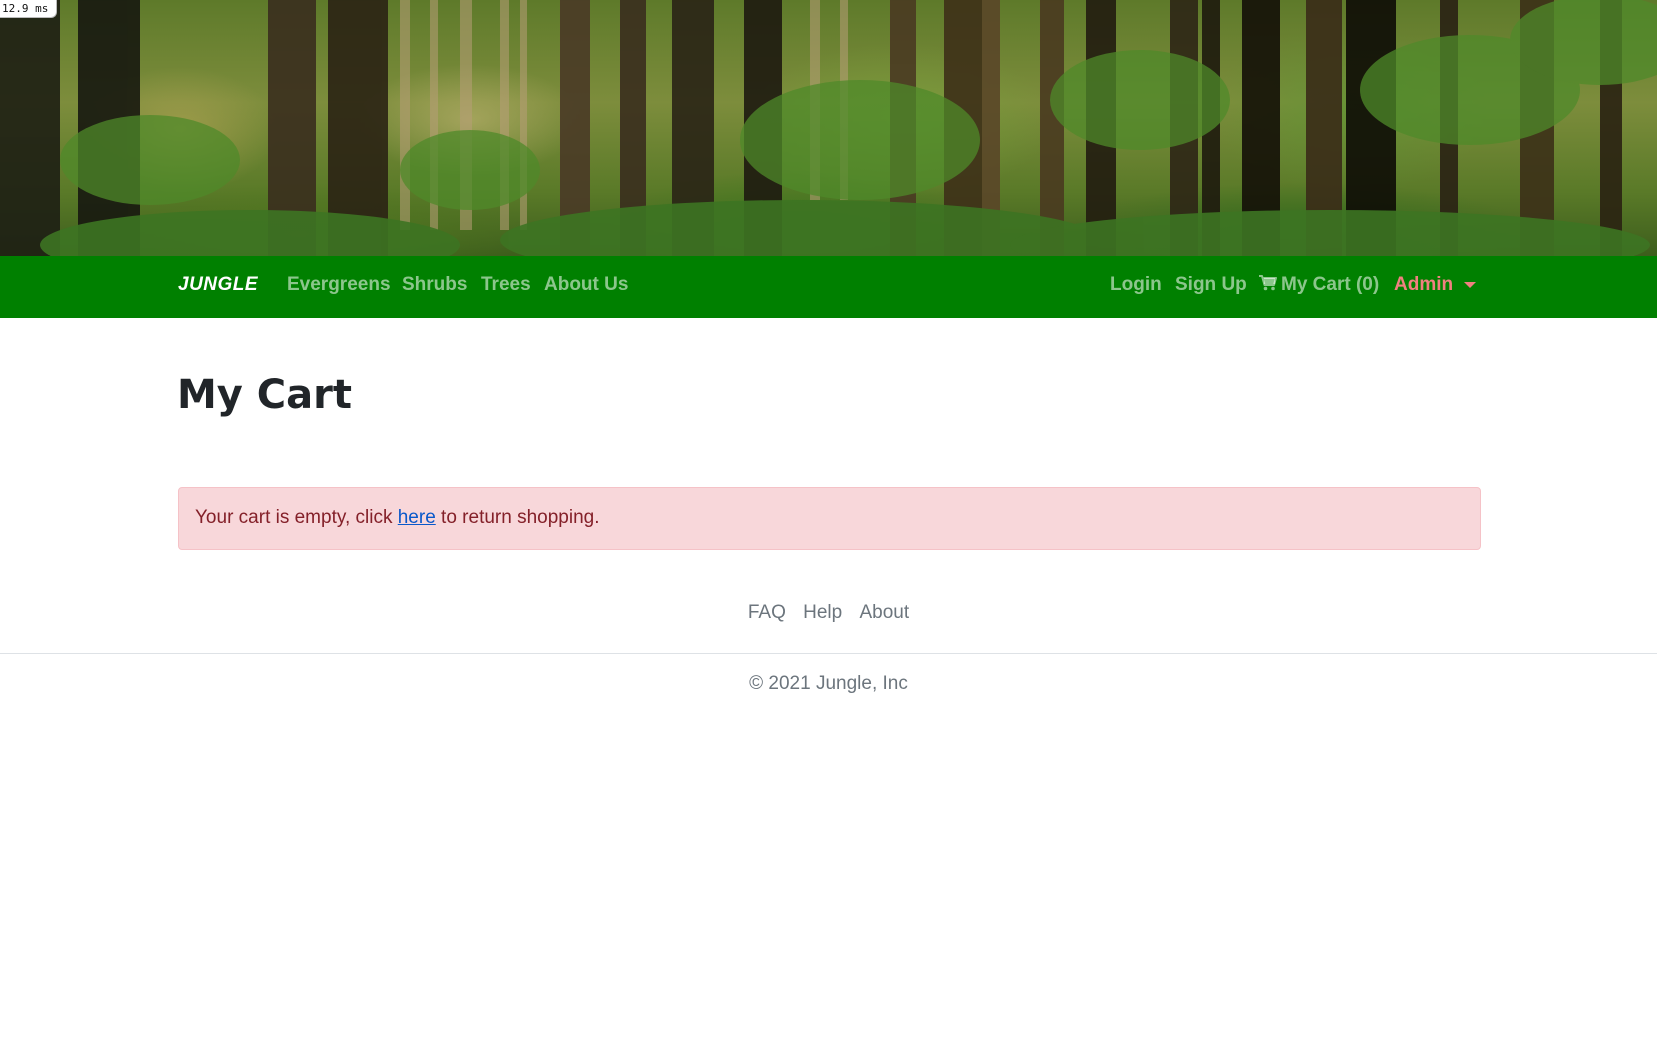 The height and width of the screenshot is (1057, 1657). What do you see at coordinates (1136, 285) in the screenshot?
I see `nav-link-login: Login` at bounding box center [1136, 285].